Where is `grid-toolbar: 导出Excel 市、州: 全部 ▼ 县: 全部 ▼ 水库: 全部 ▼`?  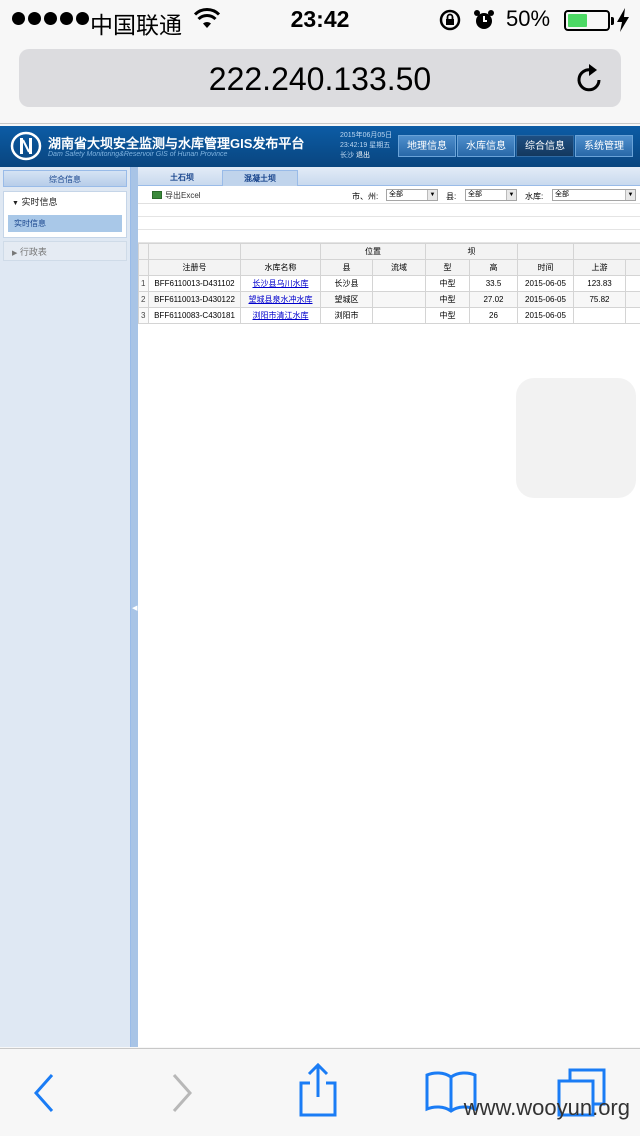
grid-toolbar: 导出Excel 市、州: 全部 ▼ 县: 全部 ▼ 水库: 全部 ▼ is located at coordinates (389, 195).